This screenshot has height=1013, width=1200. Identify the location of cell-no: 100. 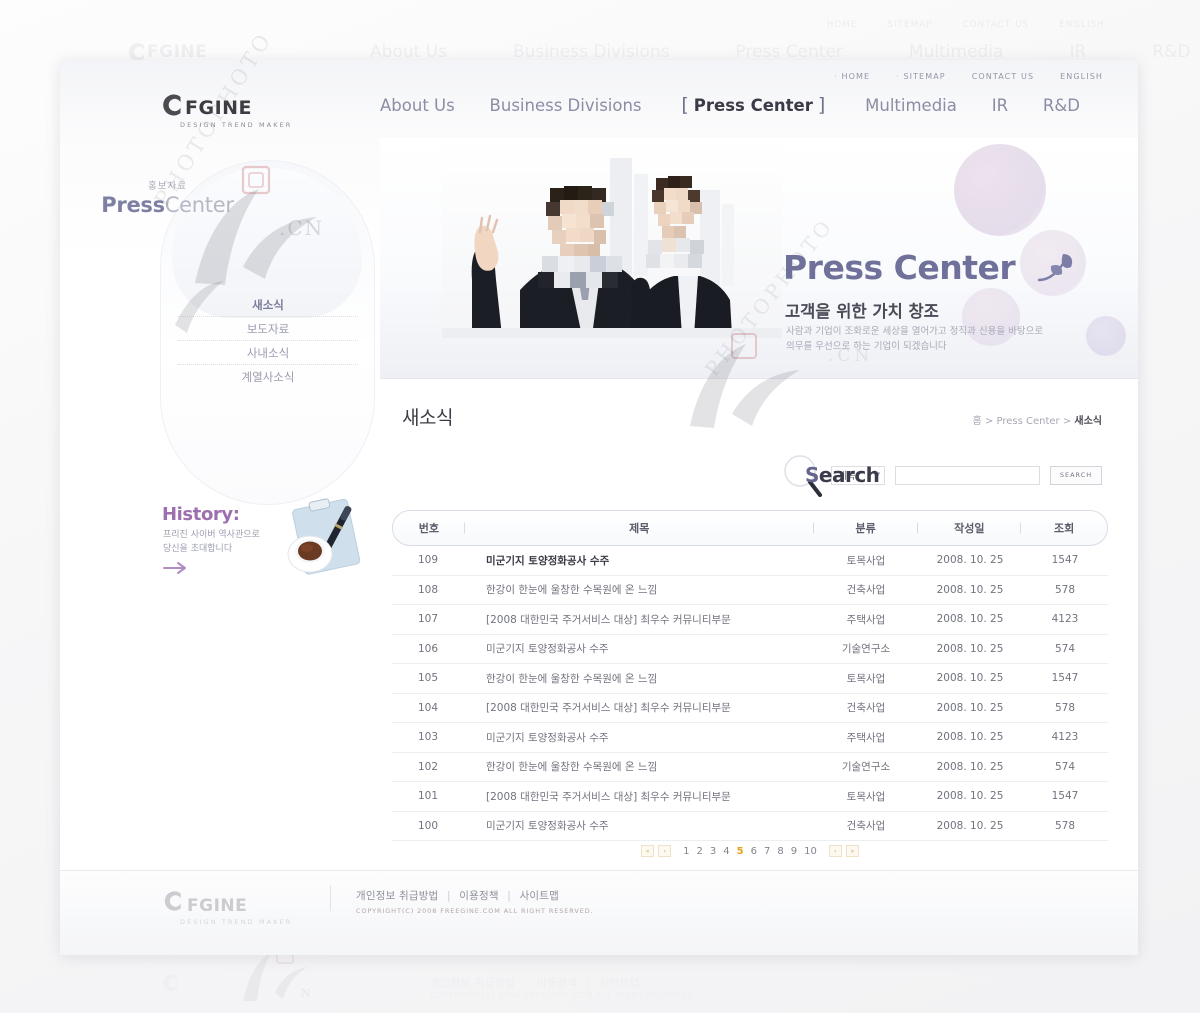
(428, 825).